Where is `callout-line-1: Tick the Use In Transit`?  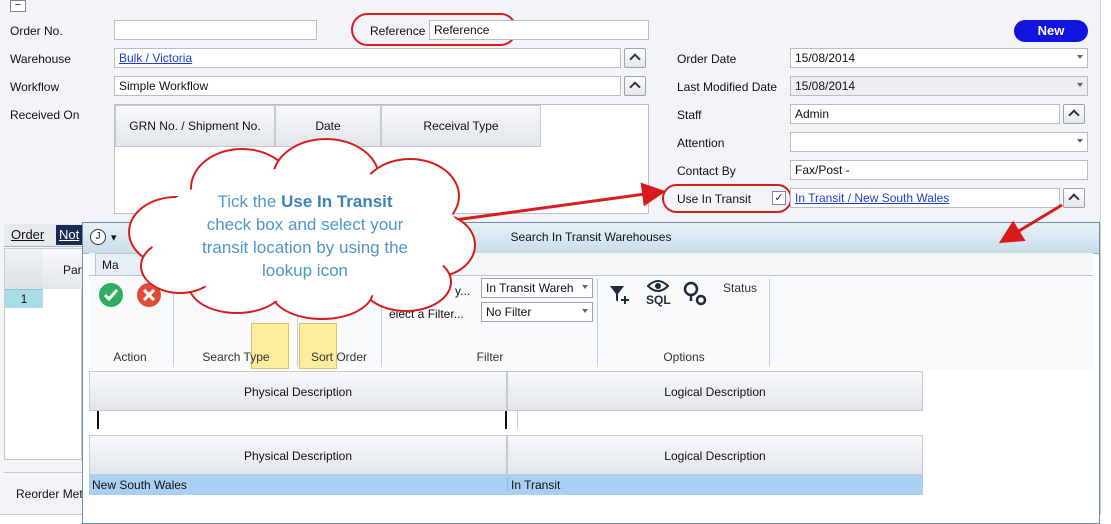 callout-line-1: Tick the Use In Transit is located at coordinates (305, 201).